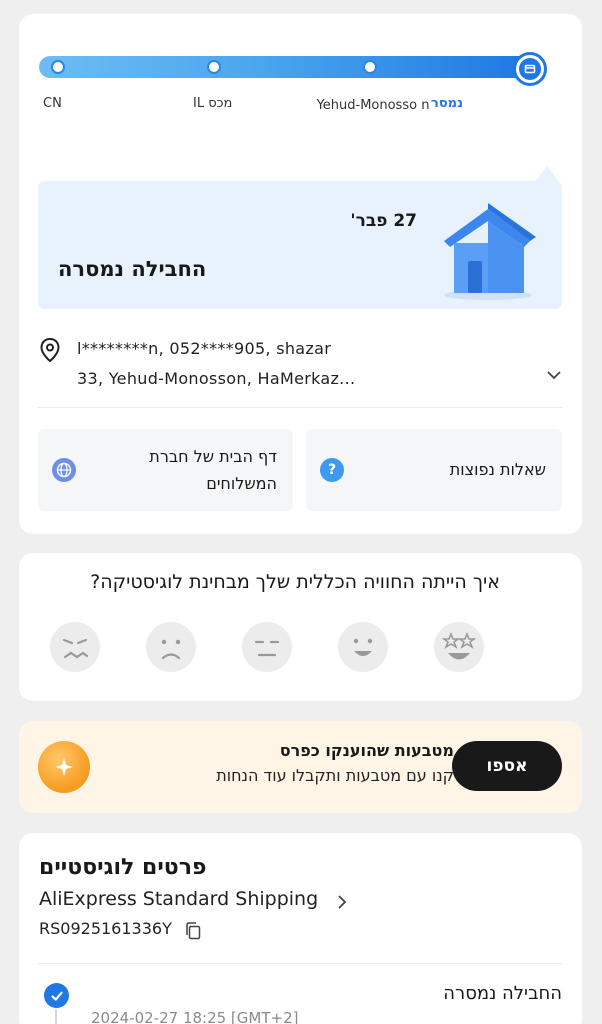 The image size is (602, 1024). What do you see at coordinates (335, 775) in the screenshot?
I see `coins-subtitle: קנו עם מטבעות ותקבלו עוד הנחות` at bounding box center [335, 775].